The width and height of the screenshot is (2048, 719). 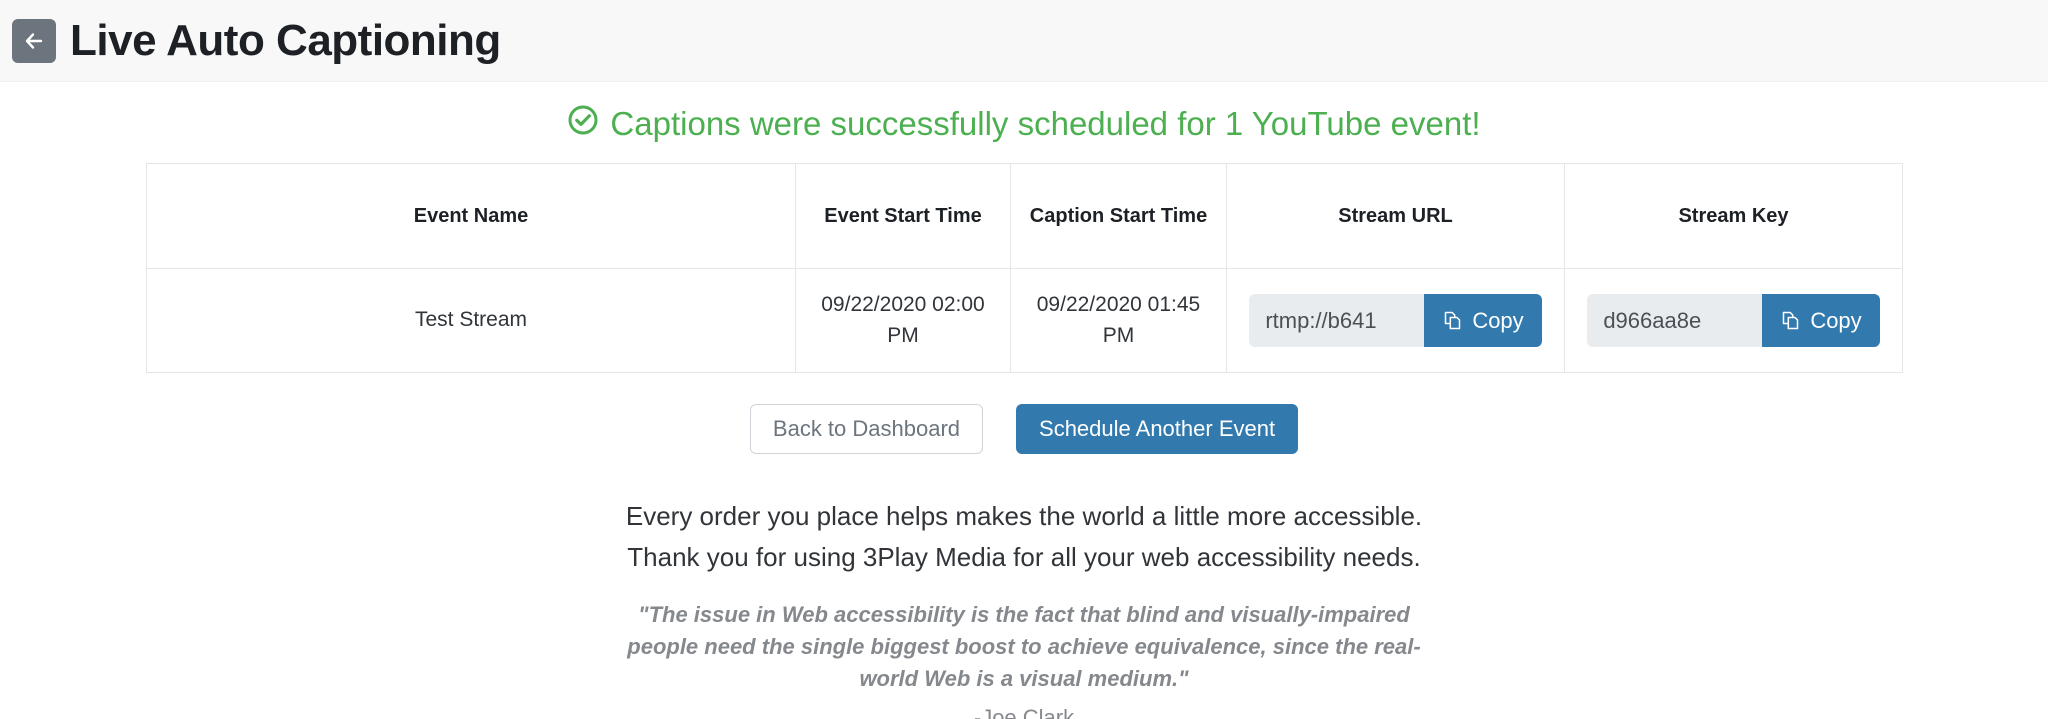 I want to click on column-header-stream-url: Stream URL, so click(x=1395, y=216).